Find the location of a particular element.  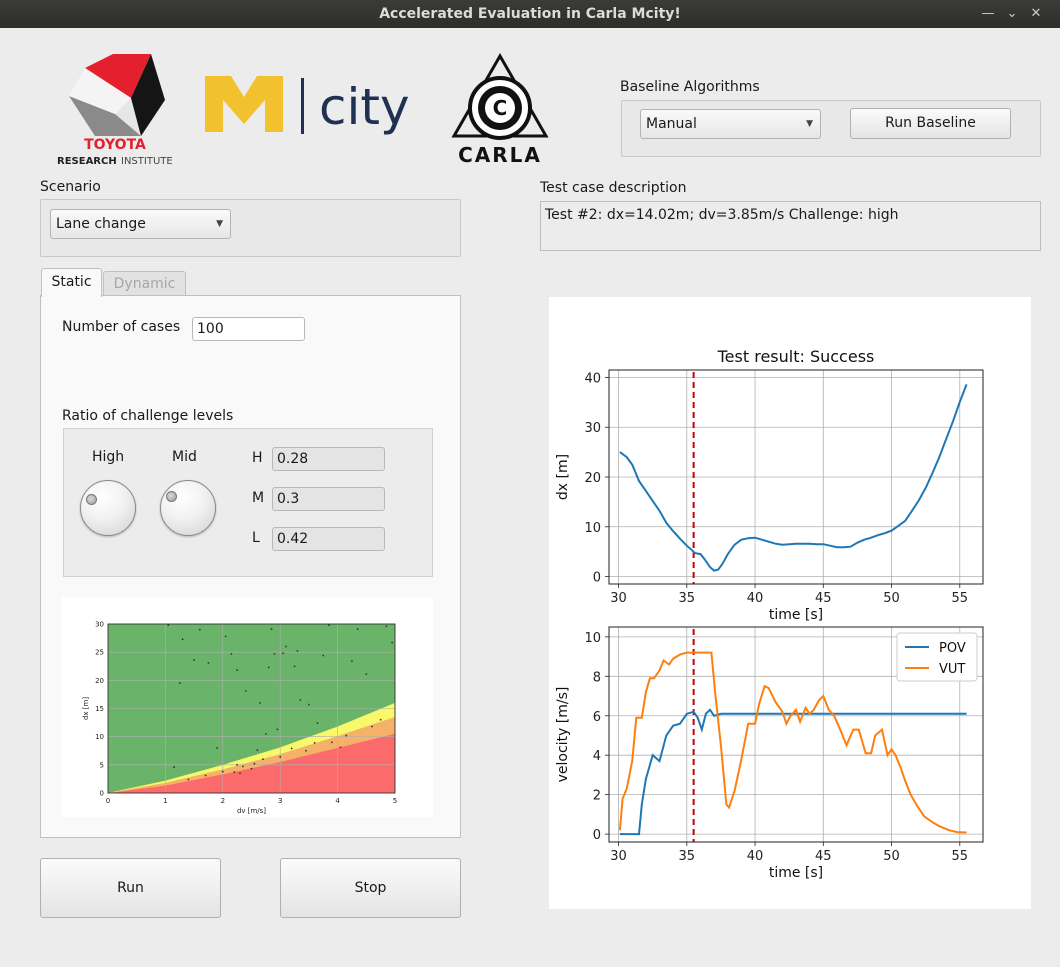

tab-dynamic: Dynamic is located at coordinates (144, 283).